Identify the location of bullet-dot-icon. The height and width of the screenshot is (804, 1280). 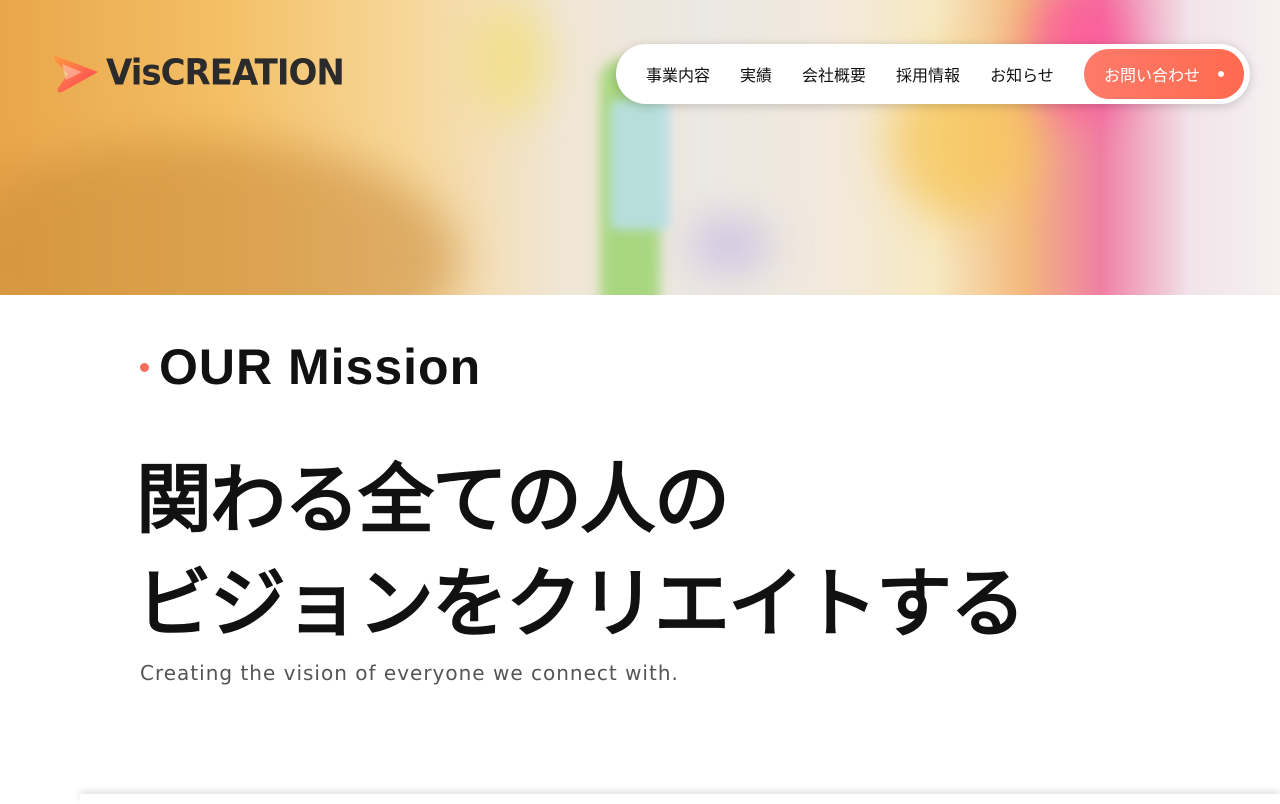
(144, 367).